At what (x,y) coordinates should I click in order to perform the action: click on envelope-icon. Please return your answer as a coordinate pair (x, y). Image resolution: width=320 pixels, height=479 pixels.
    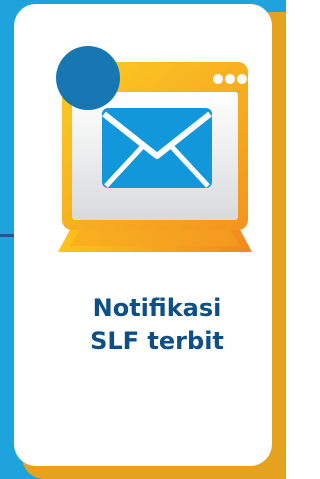
    Looking at the image, I should click on (157, 148).